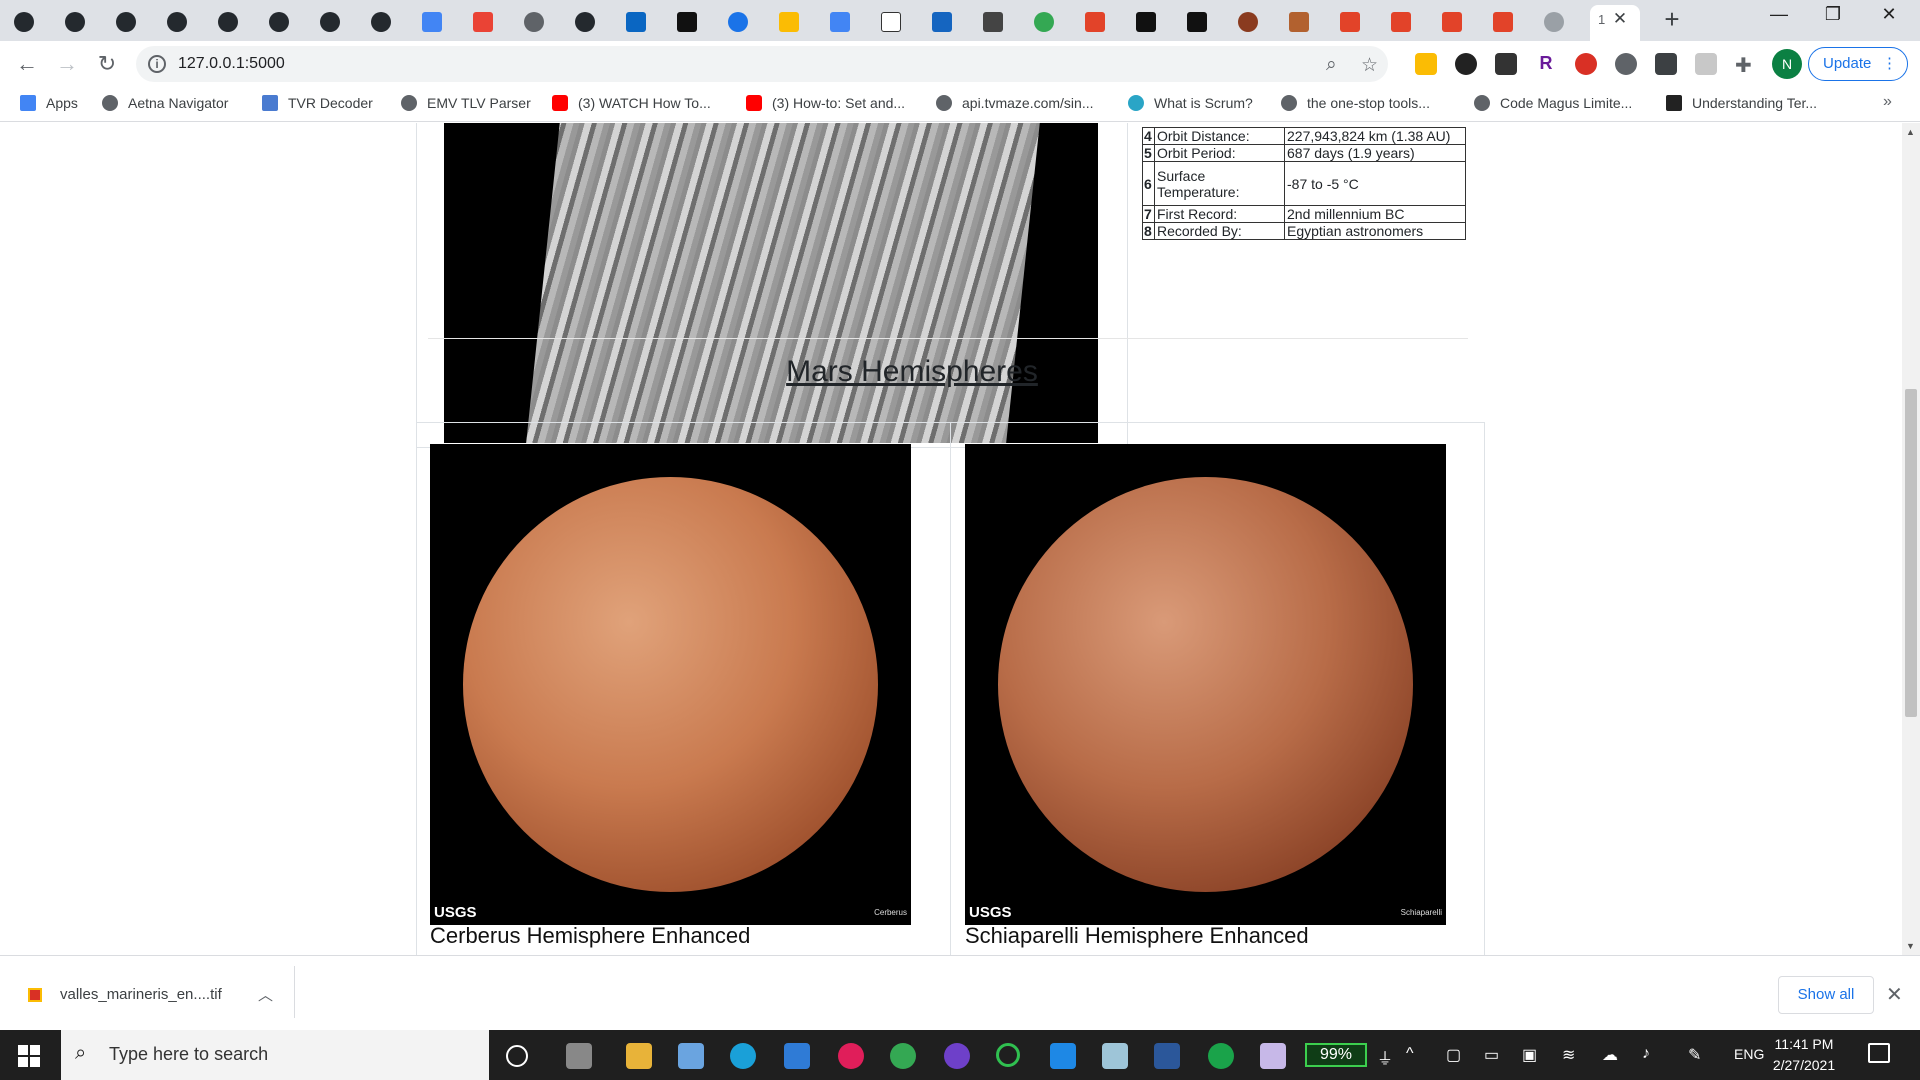 This screenshot has height=1080, width=1920. I want to click on bookmark-item: EMV TLV Parser, so click(466, 103).